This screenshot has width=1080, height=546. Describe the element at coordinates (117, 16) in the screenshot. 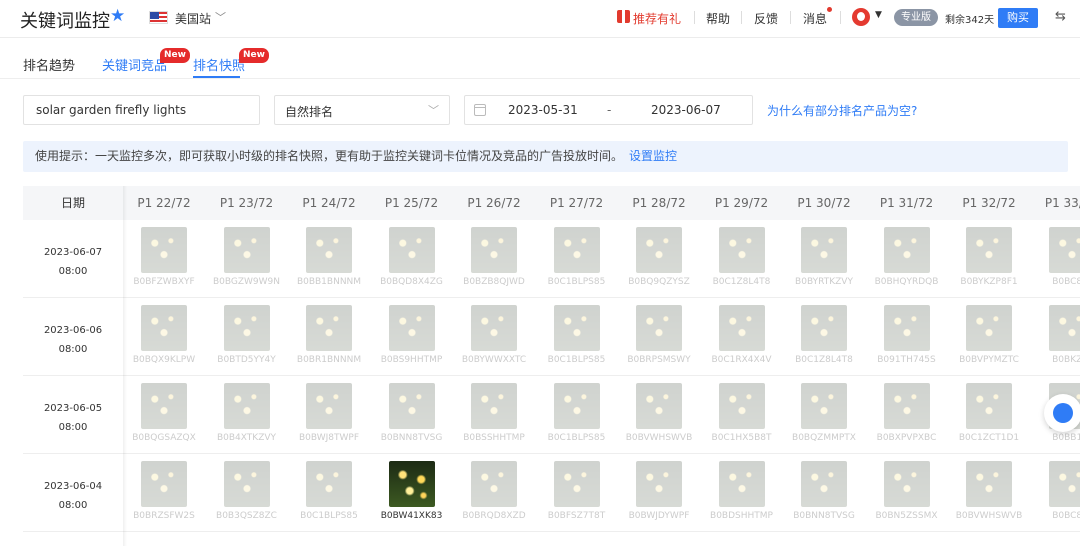

I see `star-icon: ★` at that location.